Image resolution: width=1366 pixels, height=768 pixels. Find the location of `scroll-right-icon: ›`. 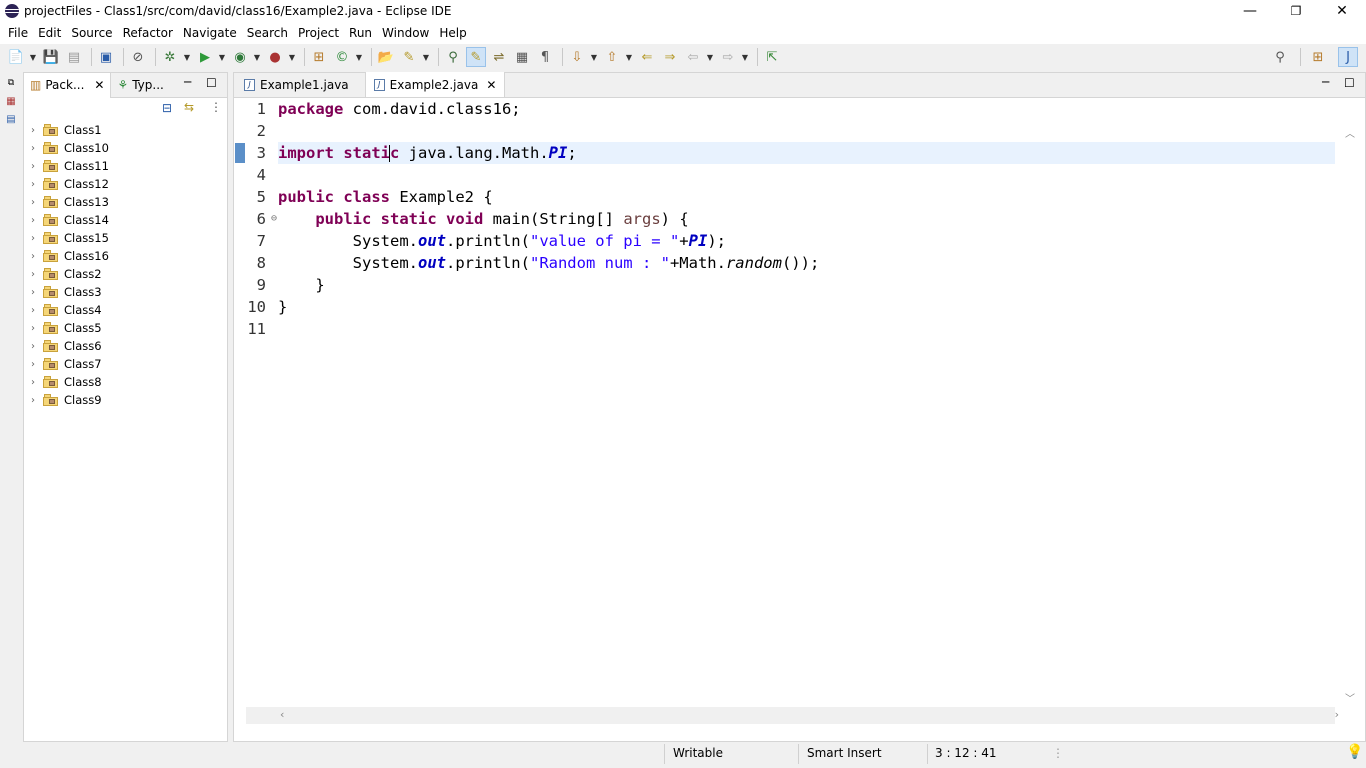

scroll-right-icon: › is located at coordinates (1337, 714).